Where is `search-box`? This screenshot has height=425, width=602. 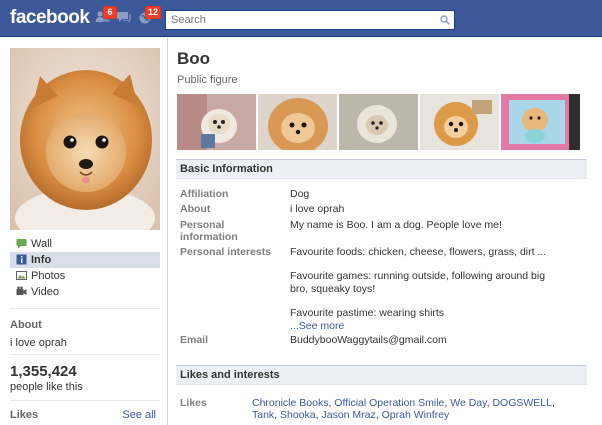 search-box is located at coordinates (310, 20).